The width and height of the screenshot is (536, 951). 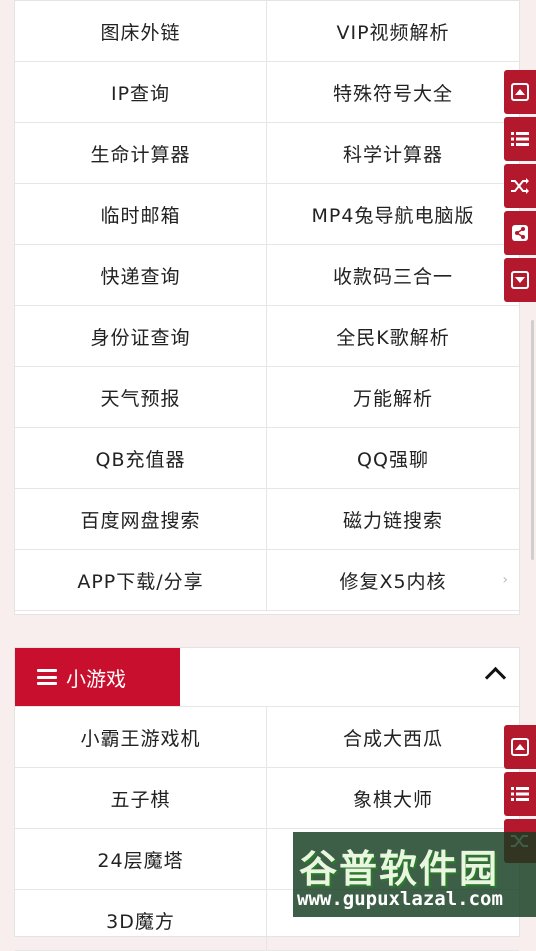 I want to click on arrow-down-box-icon, so click(x=520, y=280).